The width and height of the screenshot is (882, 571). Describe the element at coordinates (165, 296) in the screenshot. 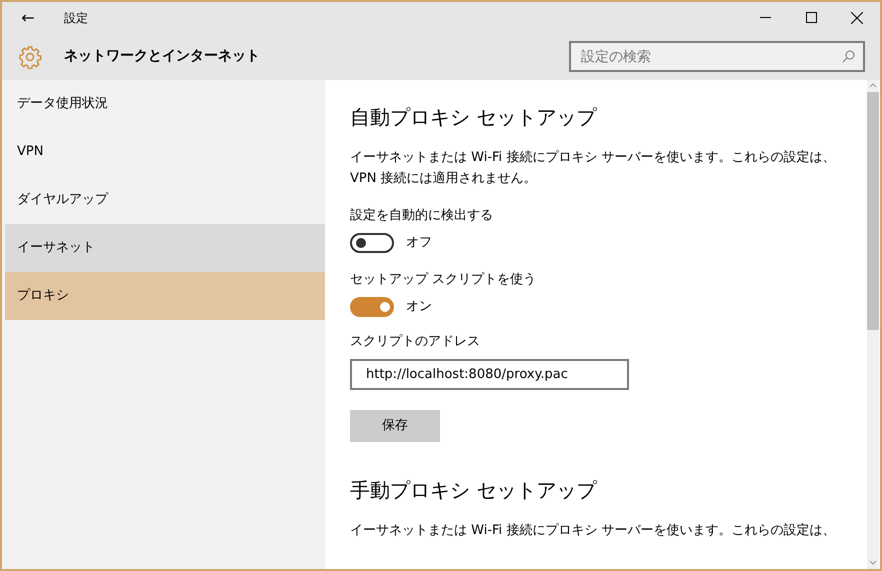

I see `sidebar-item: プロキシ` at that location.